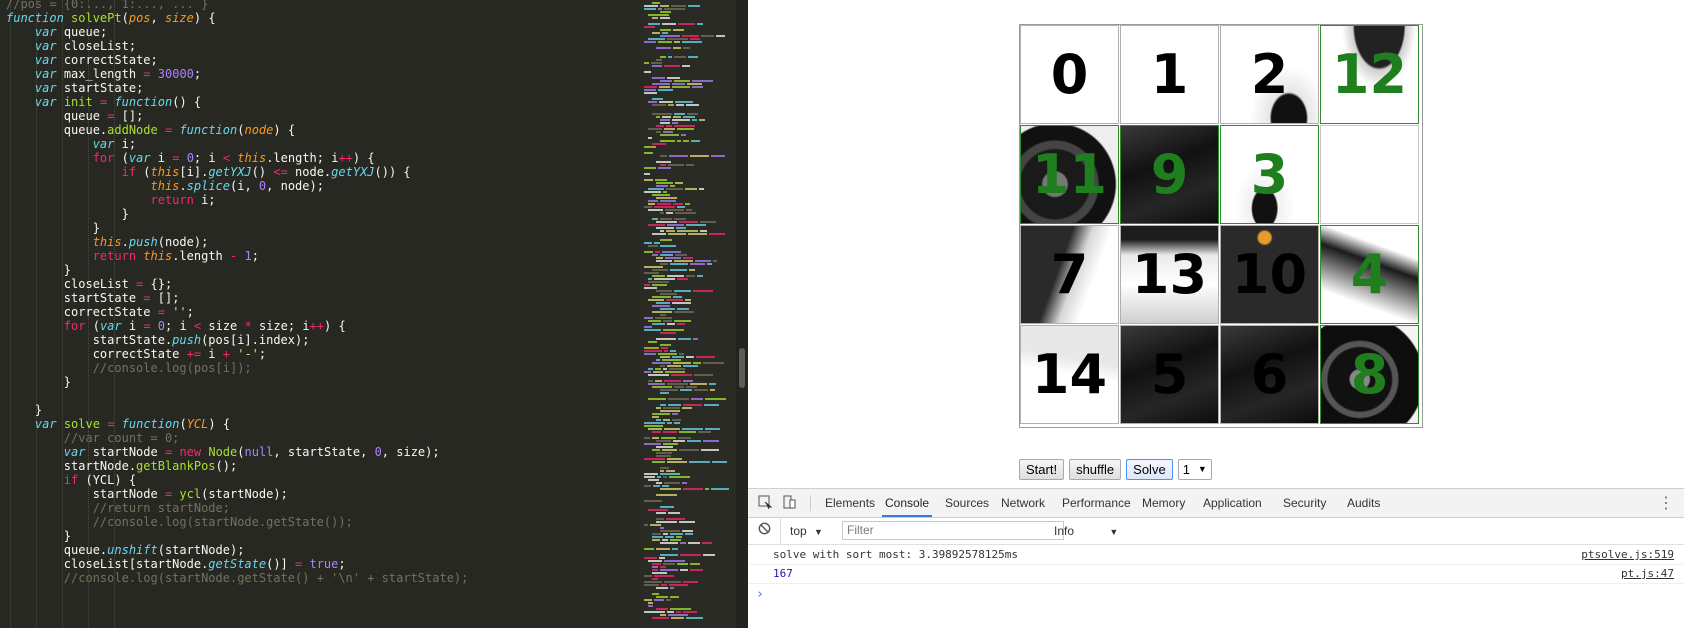 This screenshot has height=629, width=1684. Describe the element at coordinates (1069, 174) in the screenshot. I see `puzzle-tile: 11` at that location.